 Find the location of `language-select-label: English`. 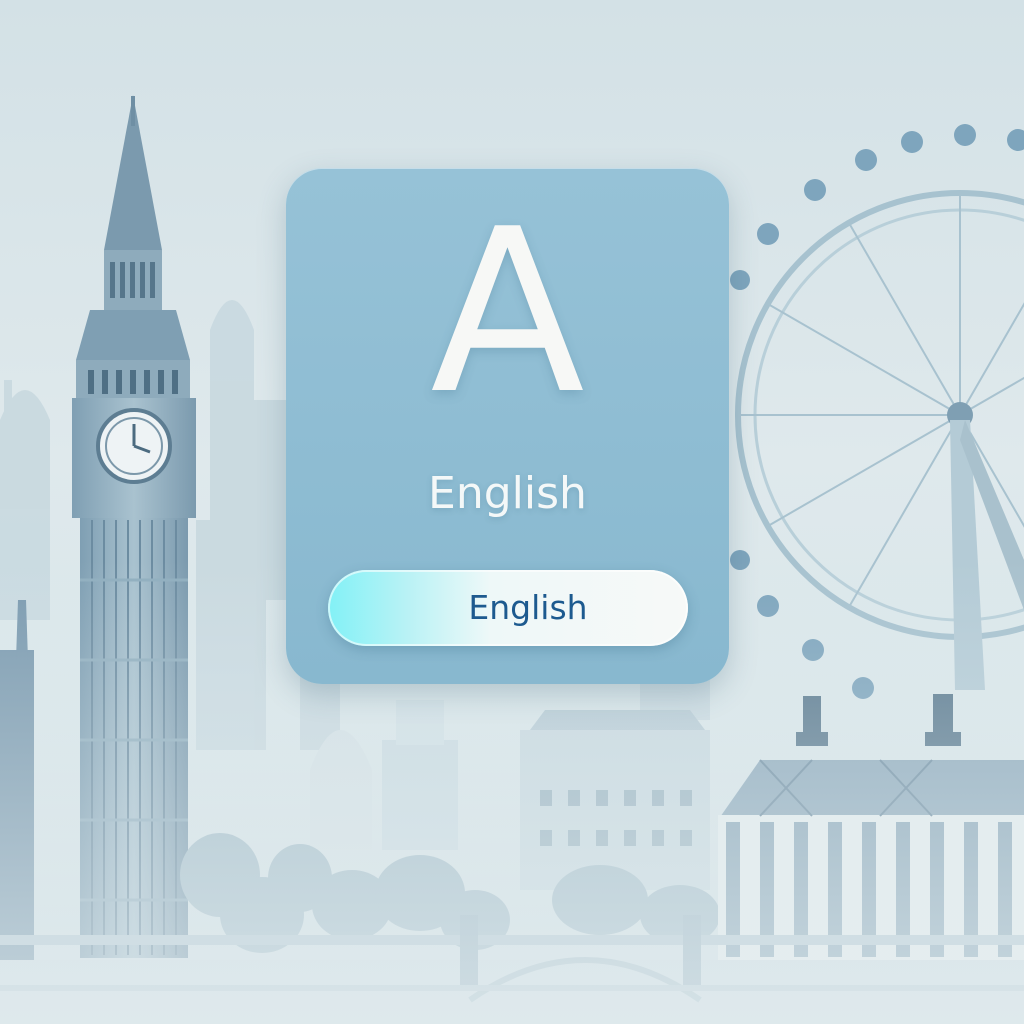

language-select-label: English is located at coordinates (528, 607).